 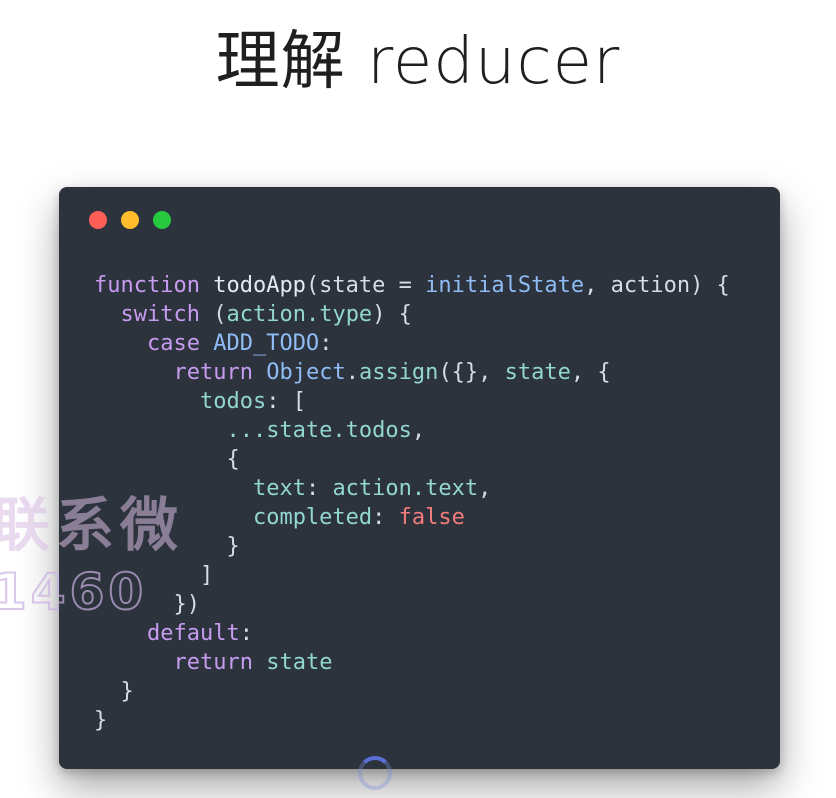 What do you see at coordinates (412, 575) in the screenshot?
I see `code-line: ]` at bounding box center [412, 575].